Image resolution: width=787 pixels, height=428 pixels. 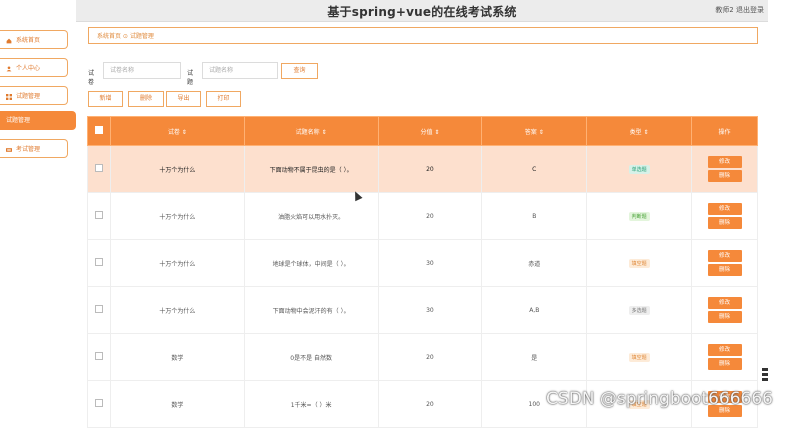 I want to click on paper-search-input: 试卷名称, so click(x=142, y=70).